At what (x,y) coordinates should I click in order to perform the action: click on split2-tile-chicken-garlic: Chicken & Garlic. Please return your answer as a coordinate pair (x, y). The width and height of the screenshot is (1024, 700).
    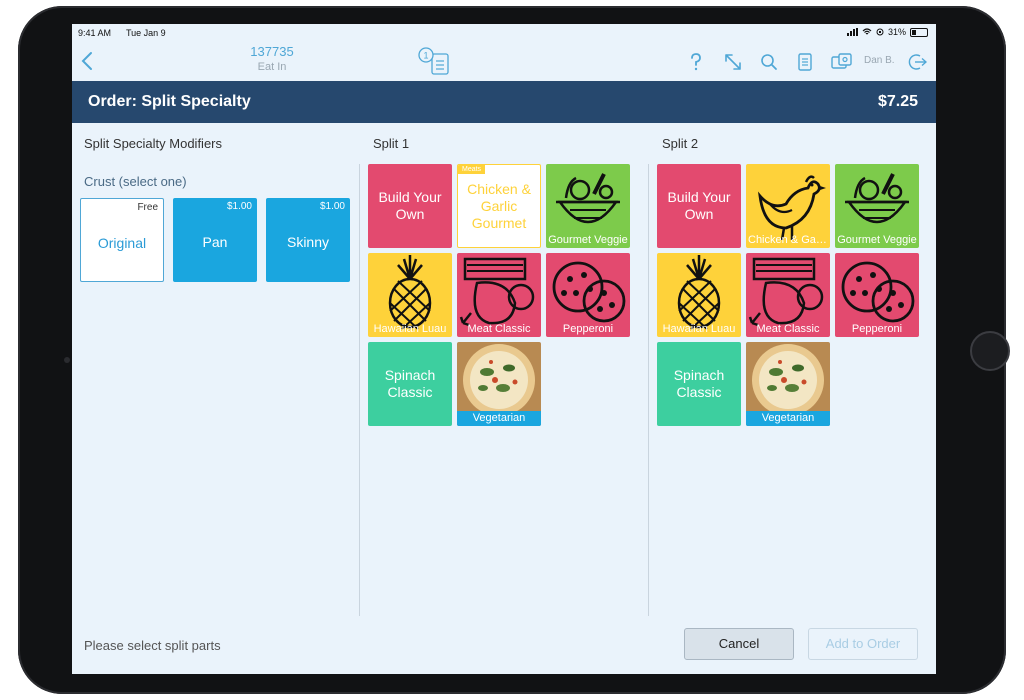
    Looking at the image, I should click on (788, 206).